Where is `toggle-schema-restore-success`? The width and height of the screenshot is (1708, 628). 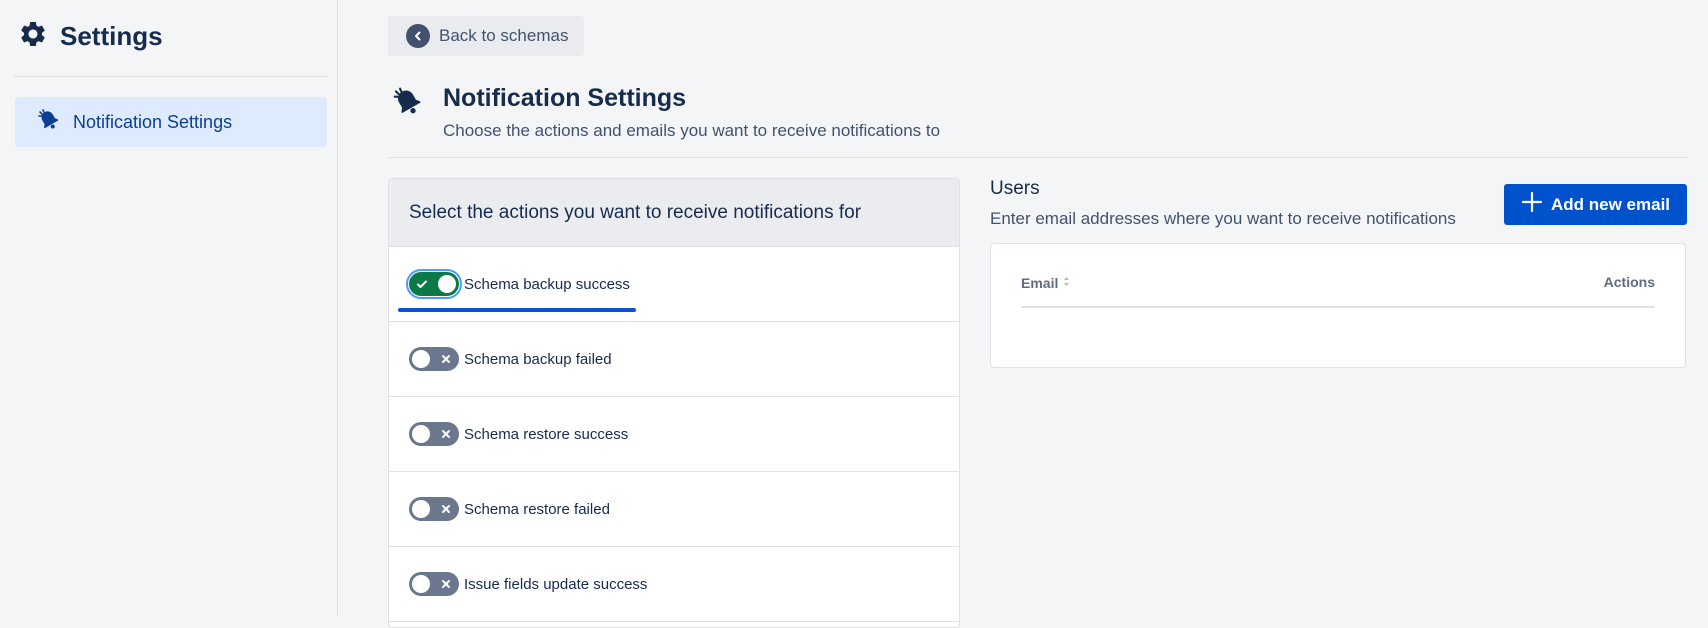 toggle-schema-restore-success is located at coordinates (434, 434).